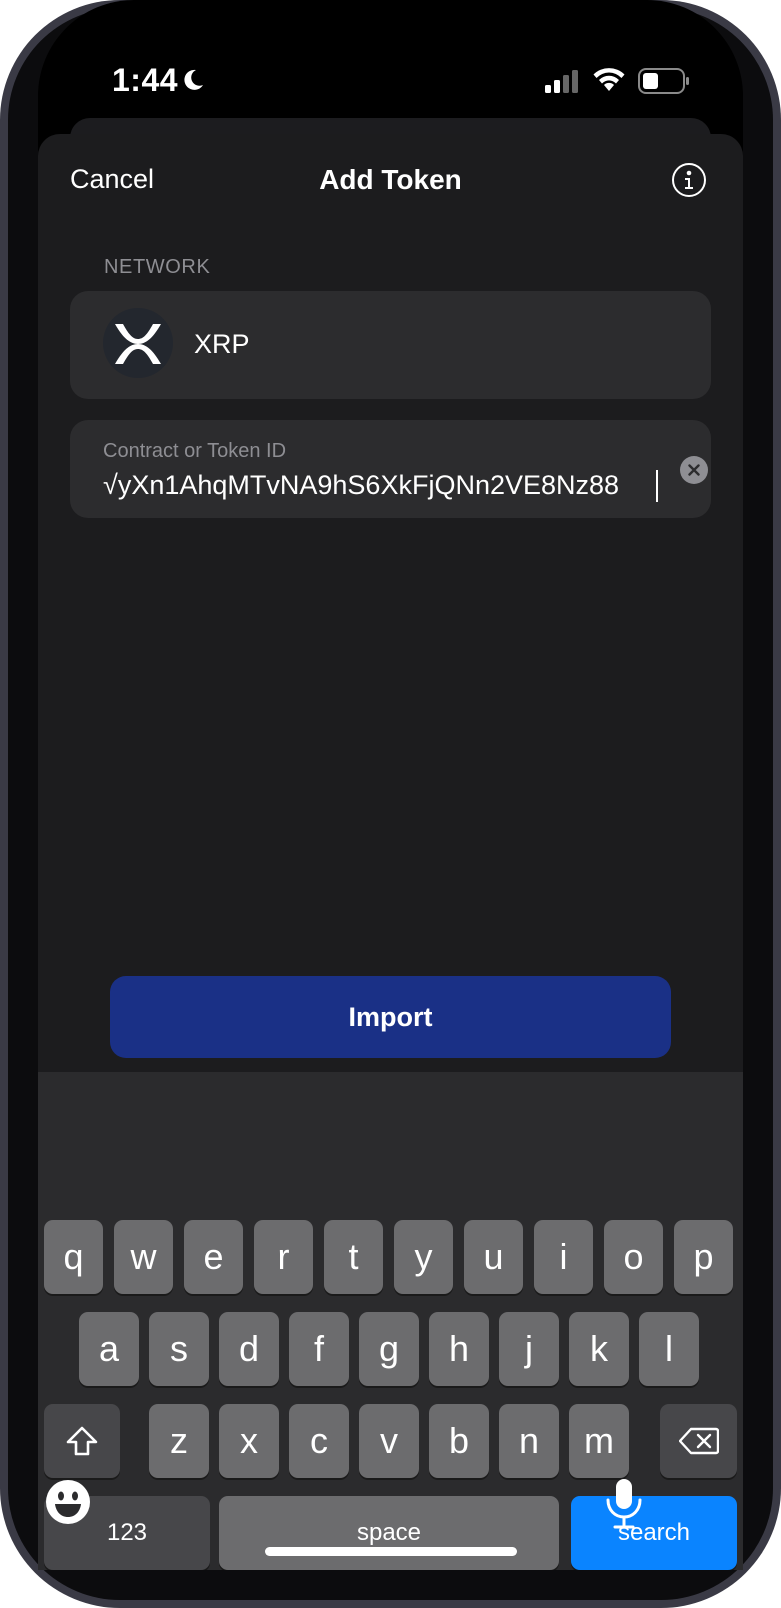 This screenshot has height=1608, width=781. What do you see at coordinates (529, 1441) in the screenshot?
I see `key-n: n` at bounding box center [529, 1441].